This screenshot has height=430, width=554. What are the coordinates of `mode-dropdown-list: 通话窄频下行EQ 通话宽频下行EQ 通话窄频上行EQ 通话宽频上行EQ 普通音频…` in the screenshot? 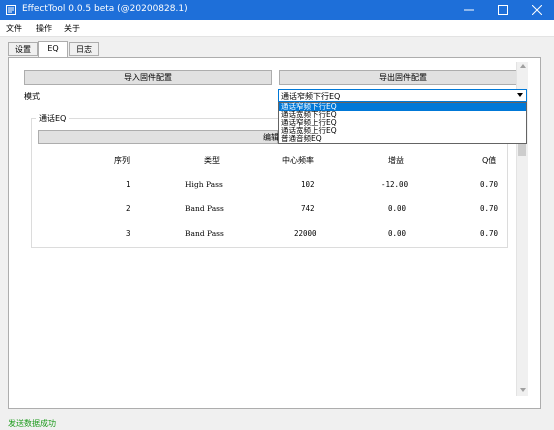 It's located at (402, 123).